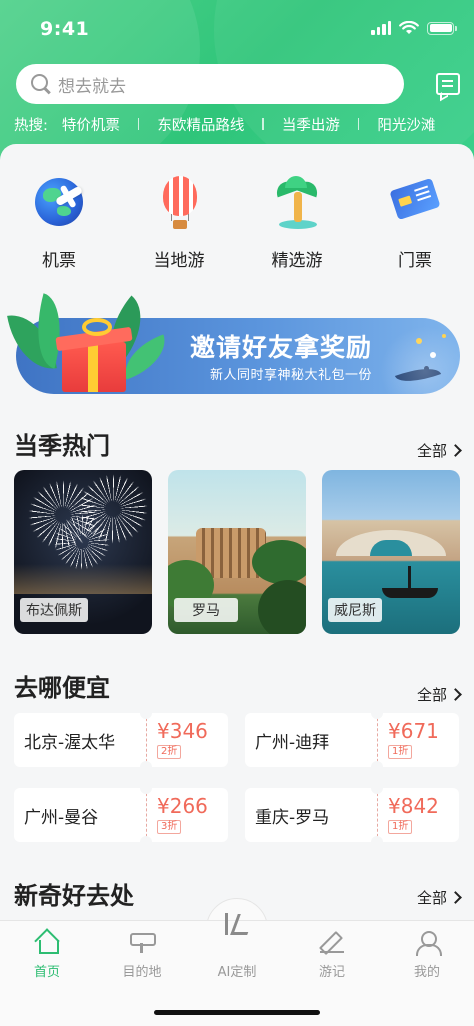  What do you see at coordinates (331, 972) in the screenshot?
I see `nav-label: 游记` at bounding box center [331, 972].